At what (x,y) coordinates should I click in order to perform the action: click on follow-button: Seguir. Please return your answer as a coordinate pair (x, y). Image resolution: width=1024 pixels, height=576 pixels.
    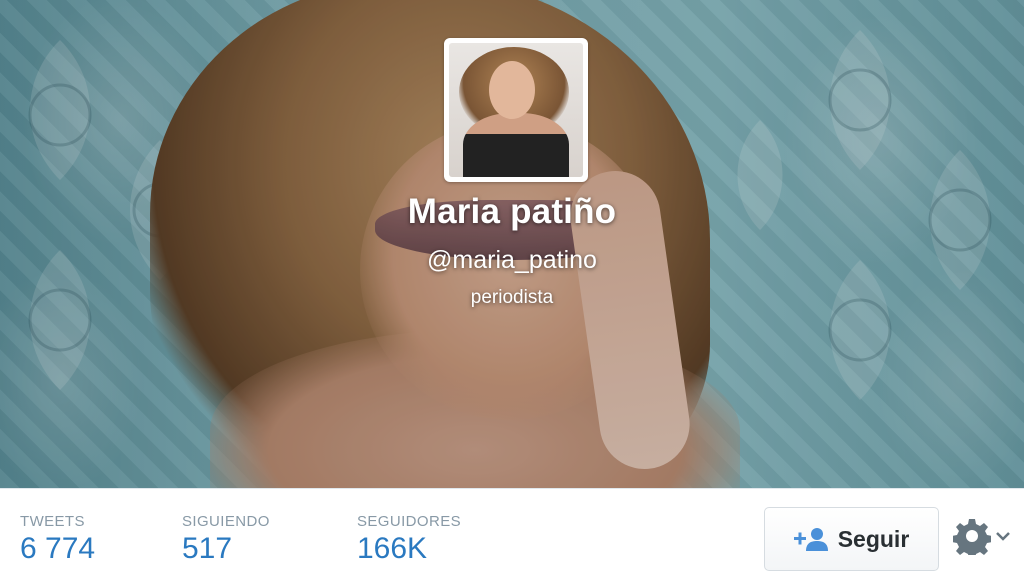
    Looking at the image, I should click on (851, 539).